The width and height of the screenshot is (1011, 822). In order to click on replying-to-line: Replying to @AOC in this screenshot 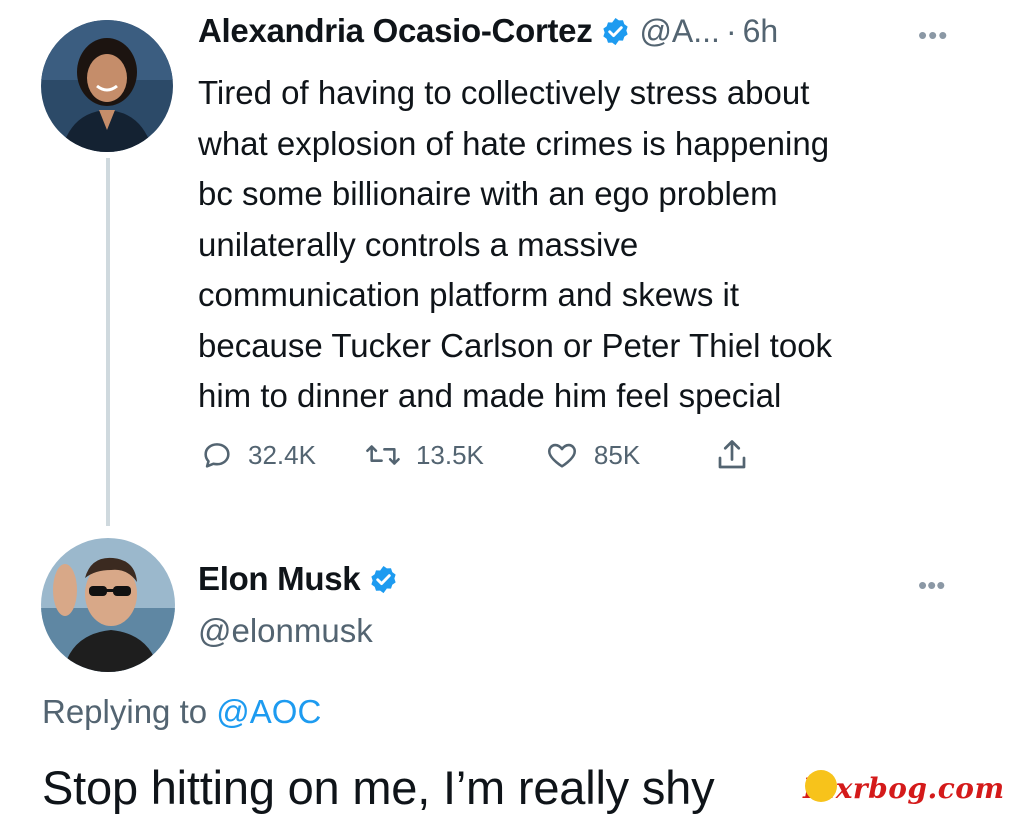, I will do `click(181, 712)`.